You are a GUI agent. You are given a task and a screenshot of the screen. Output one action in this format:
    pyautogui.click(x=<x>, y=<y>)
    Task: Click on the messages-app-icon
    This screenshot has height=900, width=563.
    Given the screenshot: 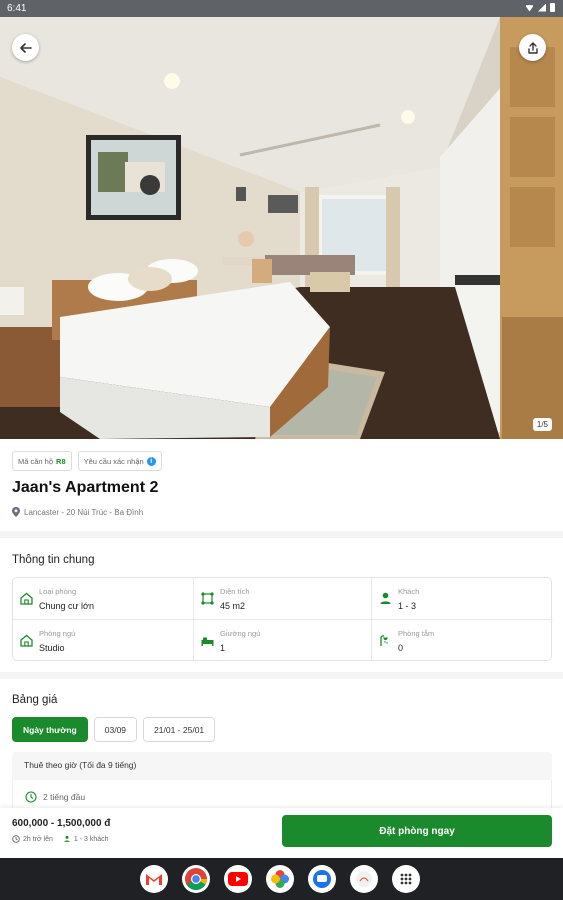 What is the action you would take?
    pyautogui.click(x=322, y=879)
    